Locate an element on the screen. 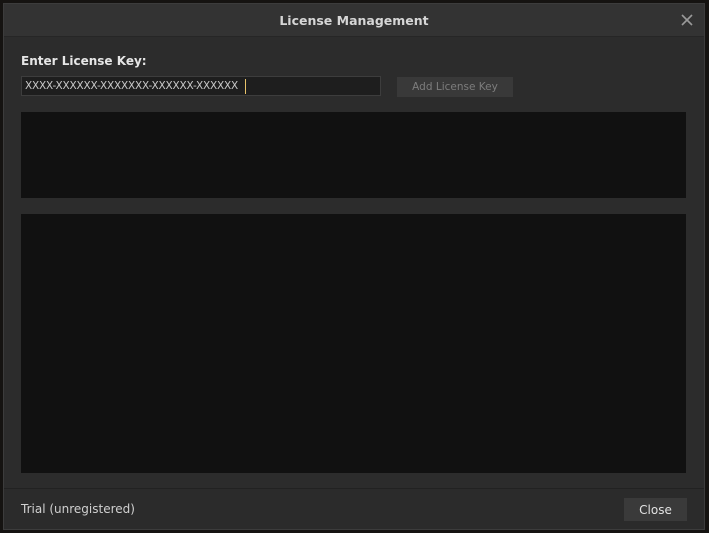  license-key-input is located at coordinates (201, 86).